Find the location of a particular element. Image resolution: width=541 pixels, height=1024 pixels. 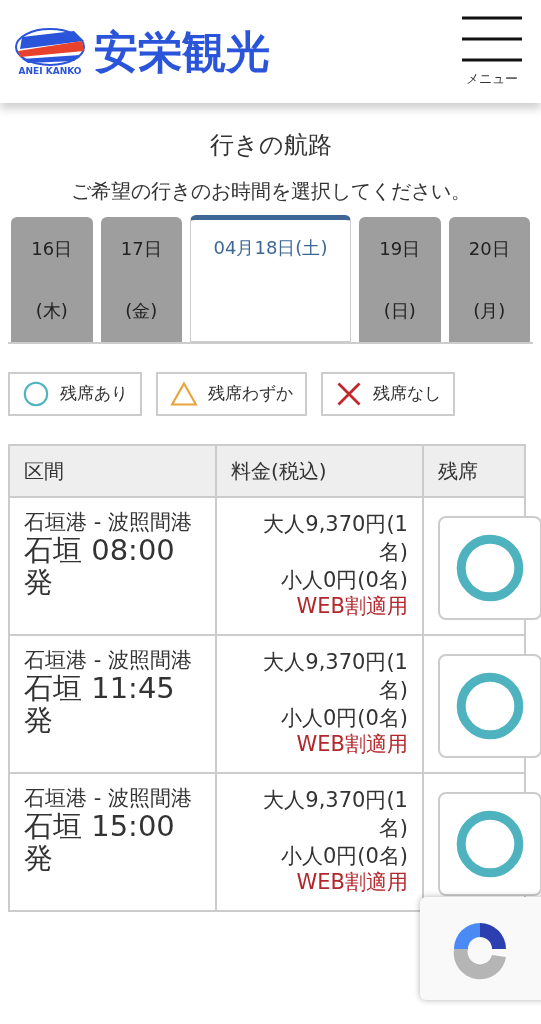

date-tab: 04月18日(土) is located at coordinates (270, 278).